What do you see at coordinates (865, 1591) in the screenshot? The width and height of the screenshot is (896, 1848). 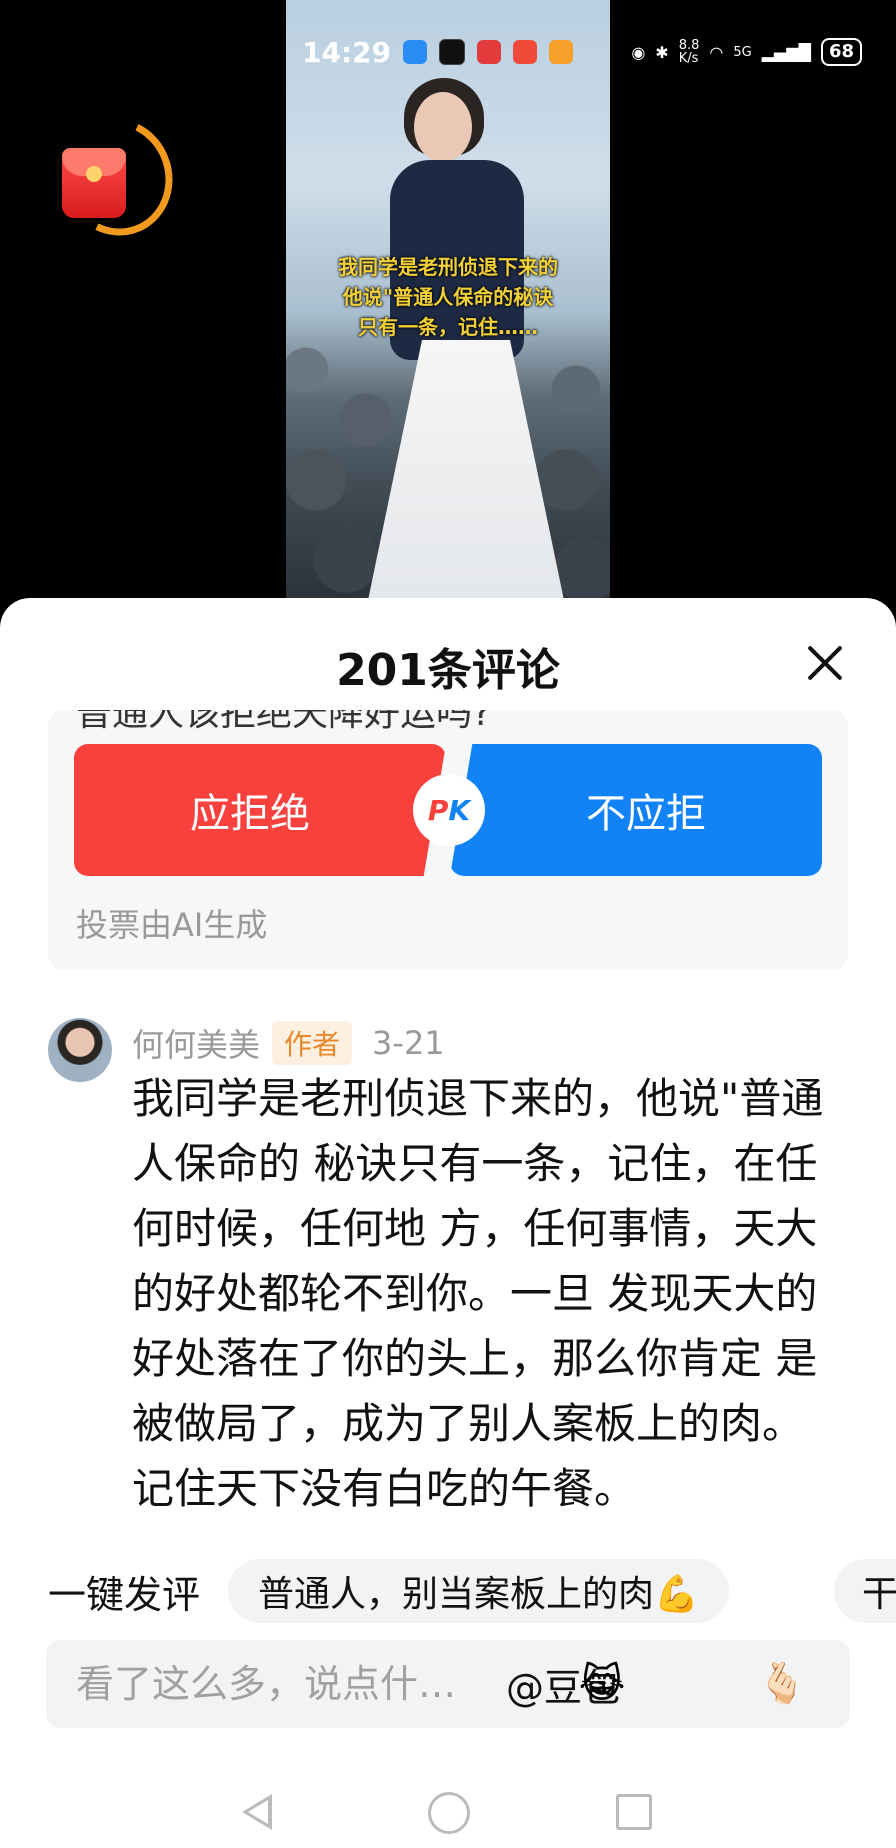 I see `quick-comment-chip: 干` at bounding box center [865, 1591].